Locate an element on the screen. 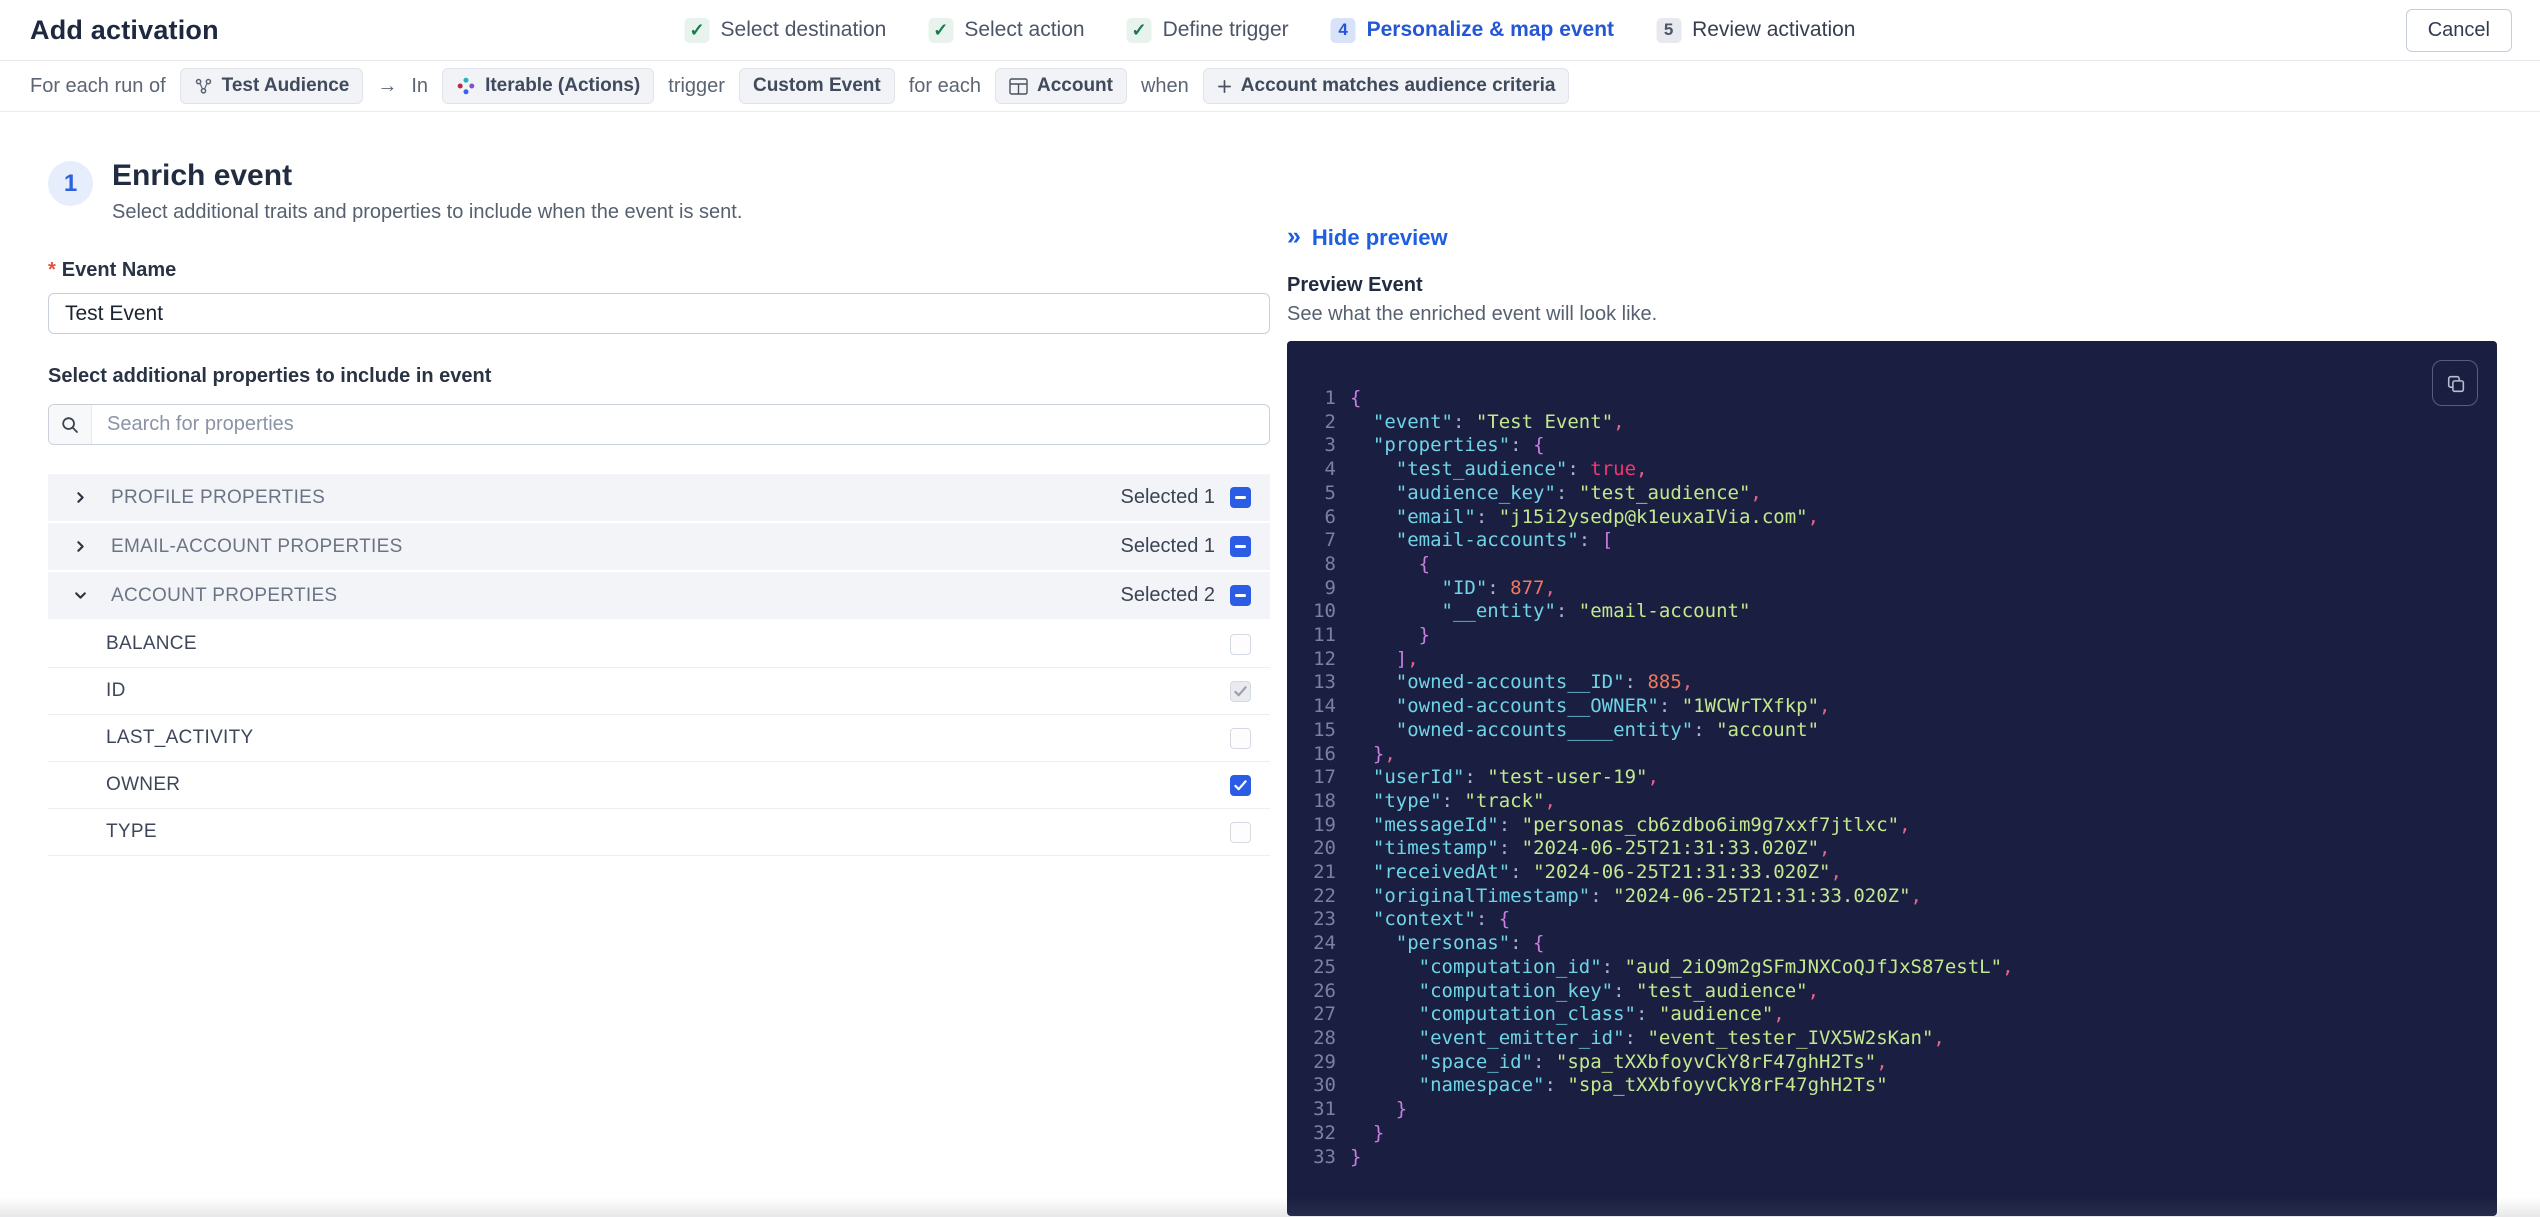 This screenshot has width=2540, height=1217. audience-icon is located at coordinates (203, 86).